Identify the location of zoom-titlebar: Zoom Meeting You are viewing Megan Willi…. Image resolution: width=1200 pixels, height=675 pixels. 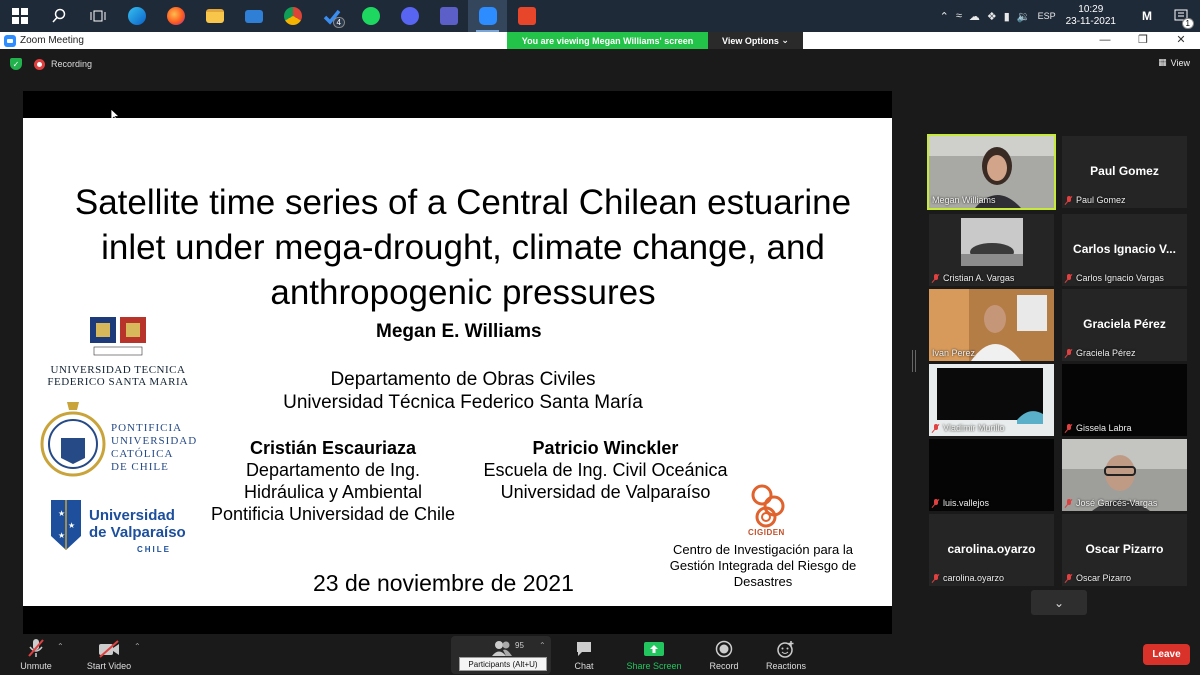
(600, 40).